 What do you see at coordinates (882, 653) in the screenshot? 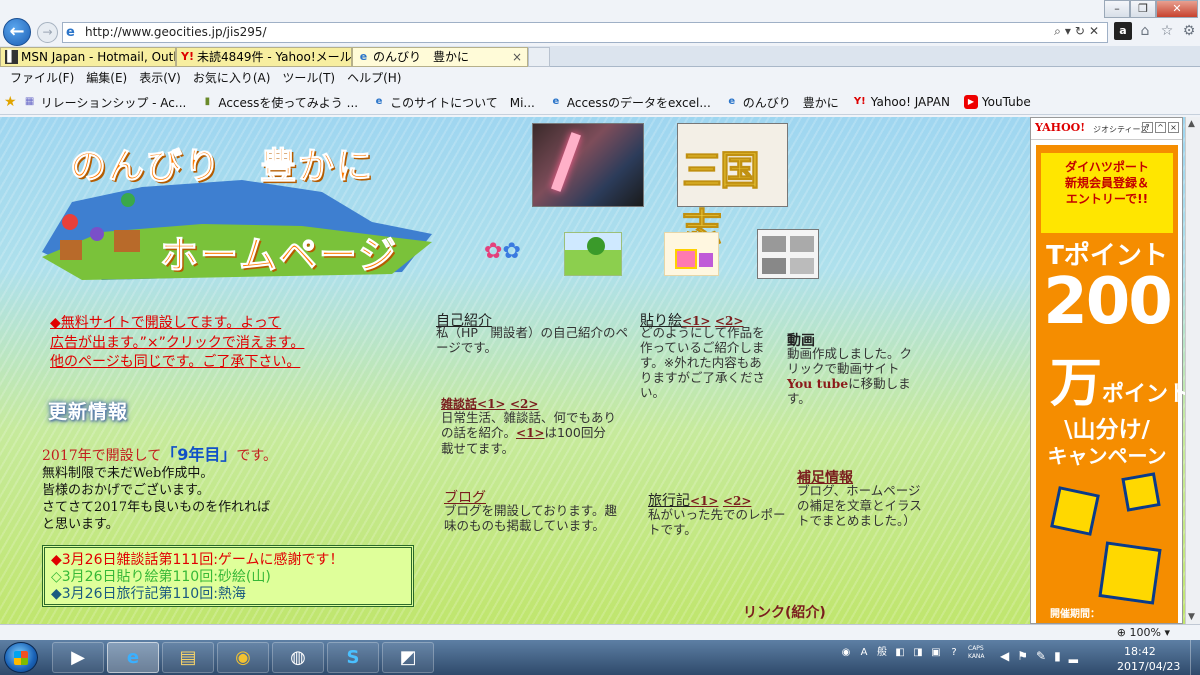
I see `ime-kanji-icon: 般` at bounding box center [882, 653].